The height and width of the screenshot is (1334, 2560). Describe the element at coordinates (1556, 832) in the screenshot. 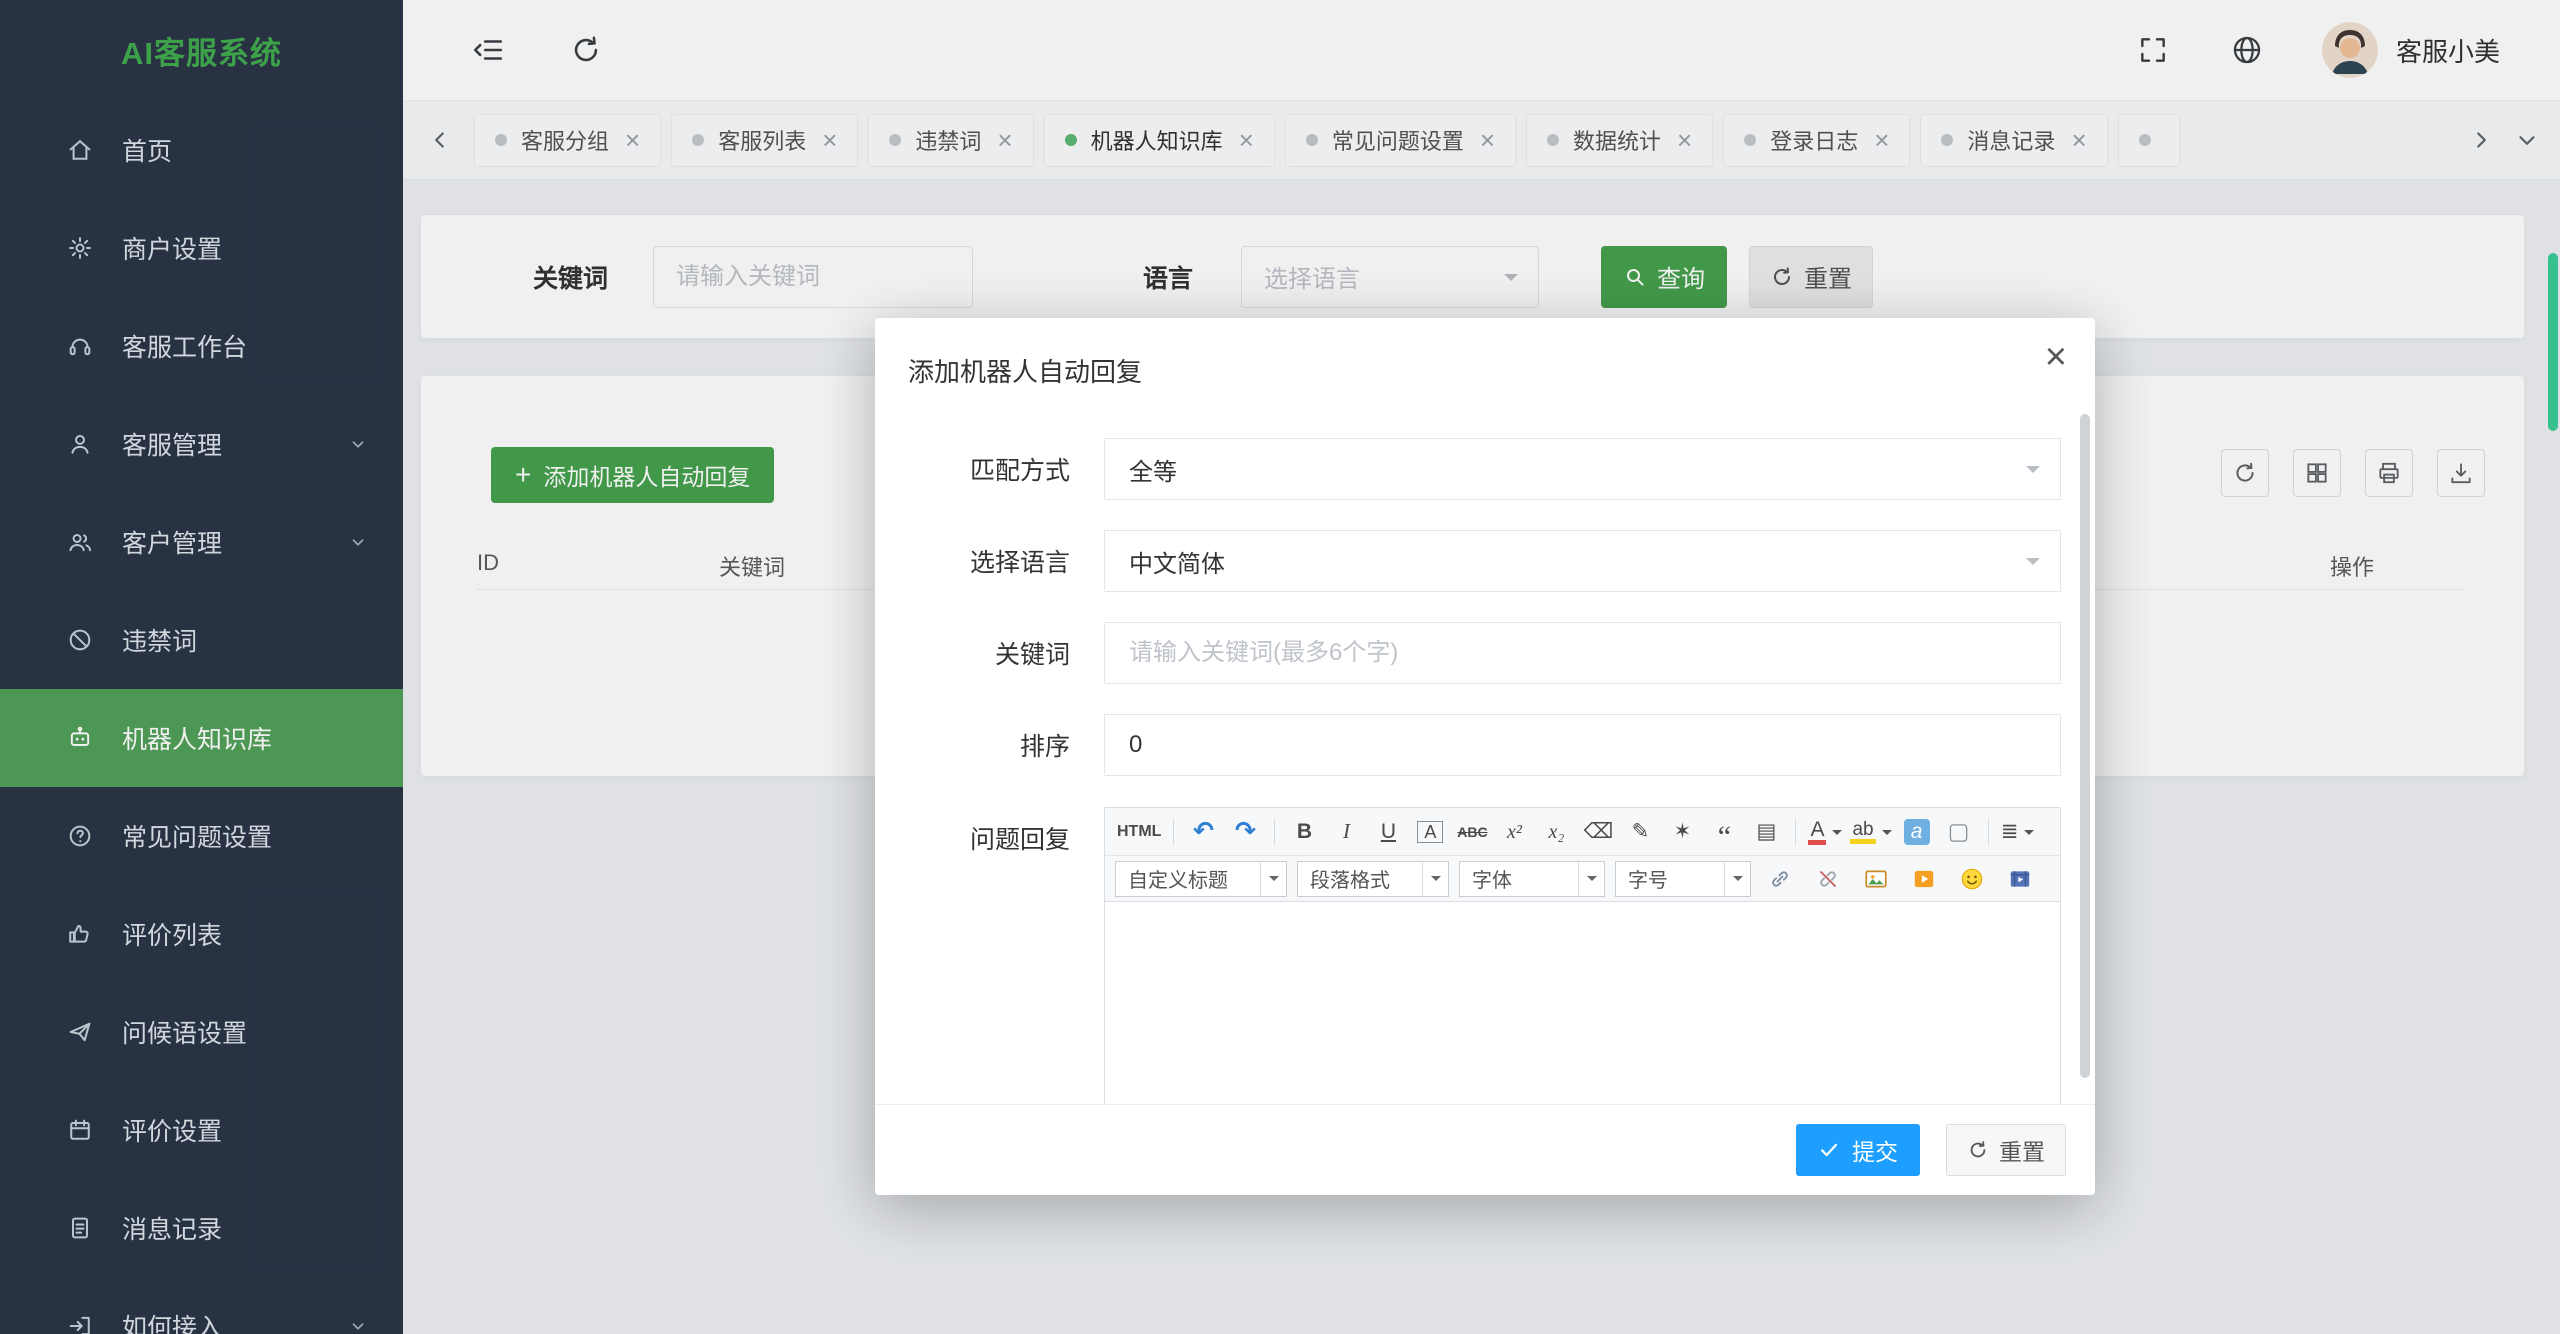

I see `subscript-button: x₂` at that location.